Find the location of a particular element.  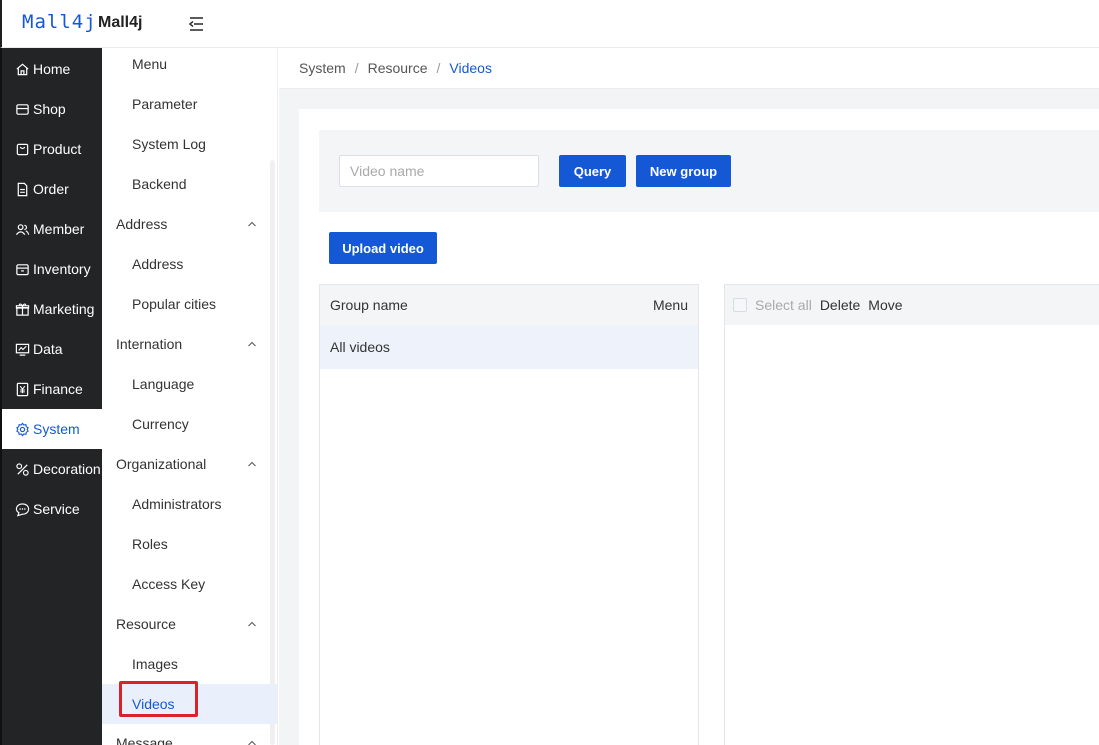

group-row-all-videos: All videos is located at coordinates (509, 347).